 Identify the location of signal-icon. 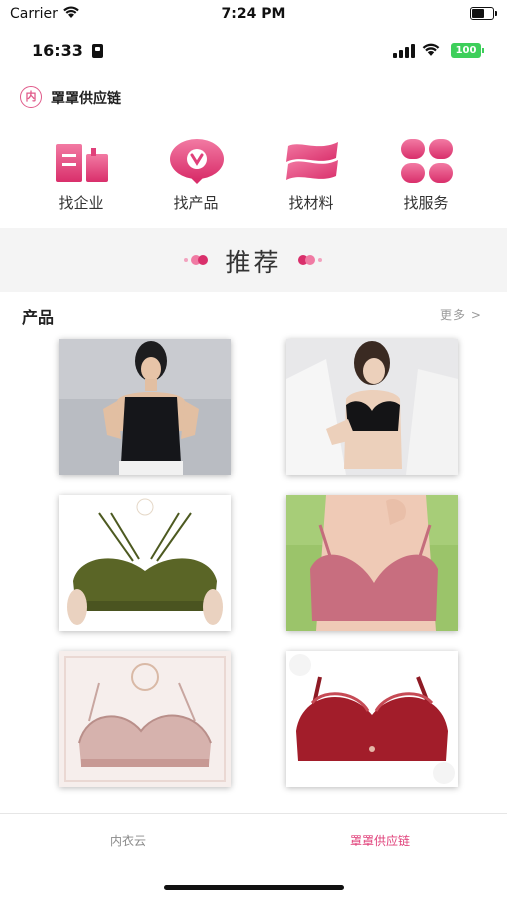
(404, 51).